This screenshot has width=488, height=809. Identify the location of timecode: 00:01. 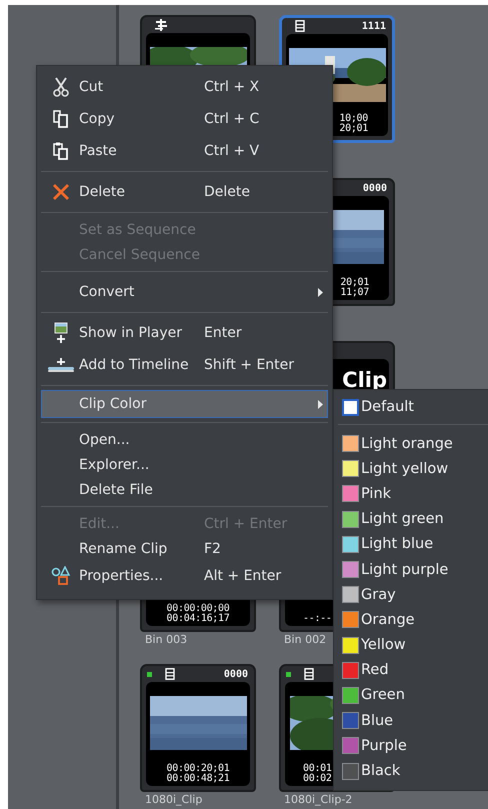
(317, 769).